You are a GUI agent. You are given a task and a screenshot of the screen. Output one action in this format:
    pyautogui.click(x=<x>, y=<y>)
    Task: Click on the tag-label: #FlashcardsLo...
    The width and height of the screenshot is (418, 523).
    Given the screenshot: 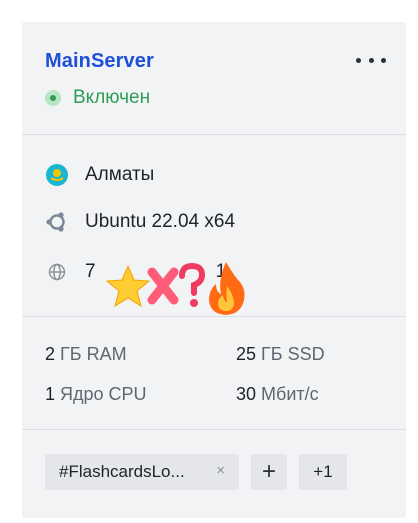 What is the action you would take?
    pyautogui.click(x=122, y=471)
    